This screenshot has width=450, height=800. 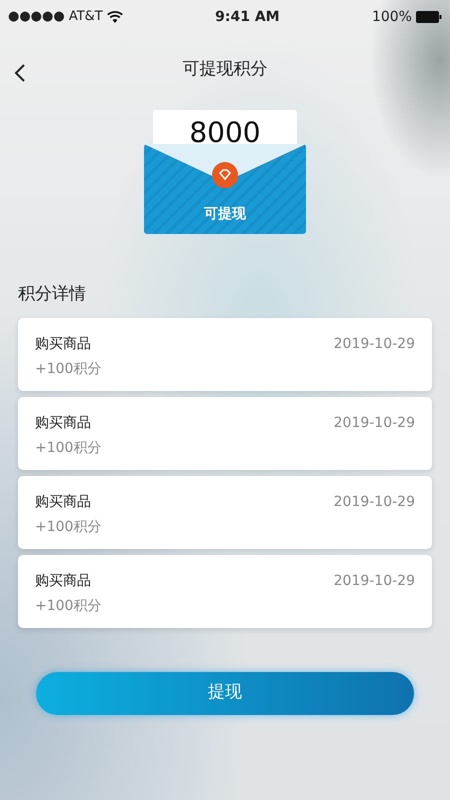 I want to click on points-amount: 8000, so click(x=225, y=132).